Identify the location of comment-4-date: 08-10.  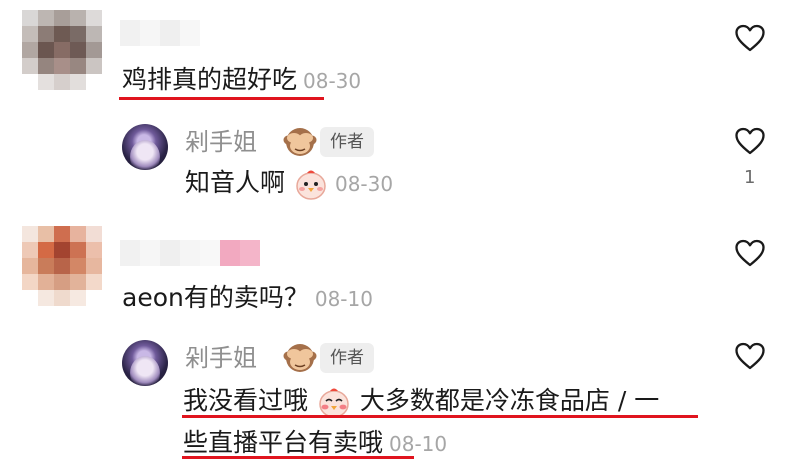
(418, 444).